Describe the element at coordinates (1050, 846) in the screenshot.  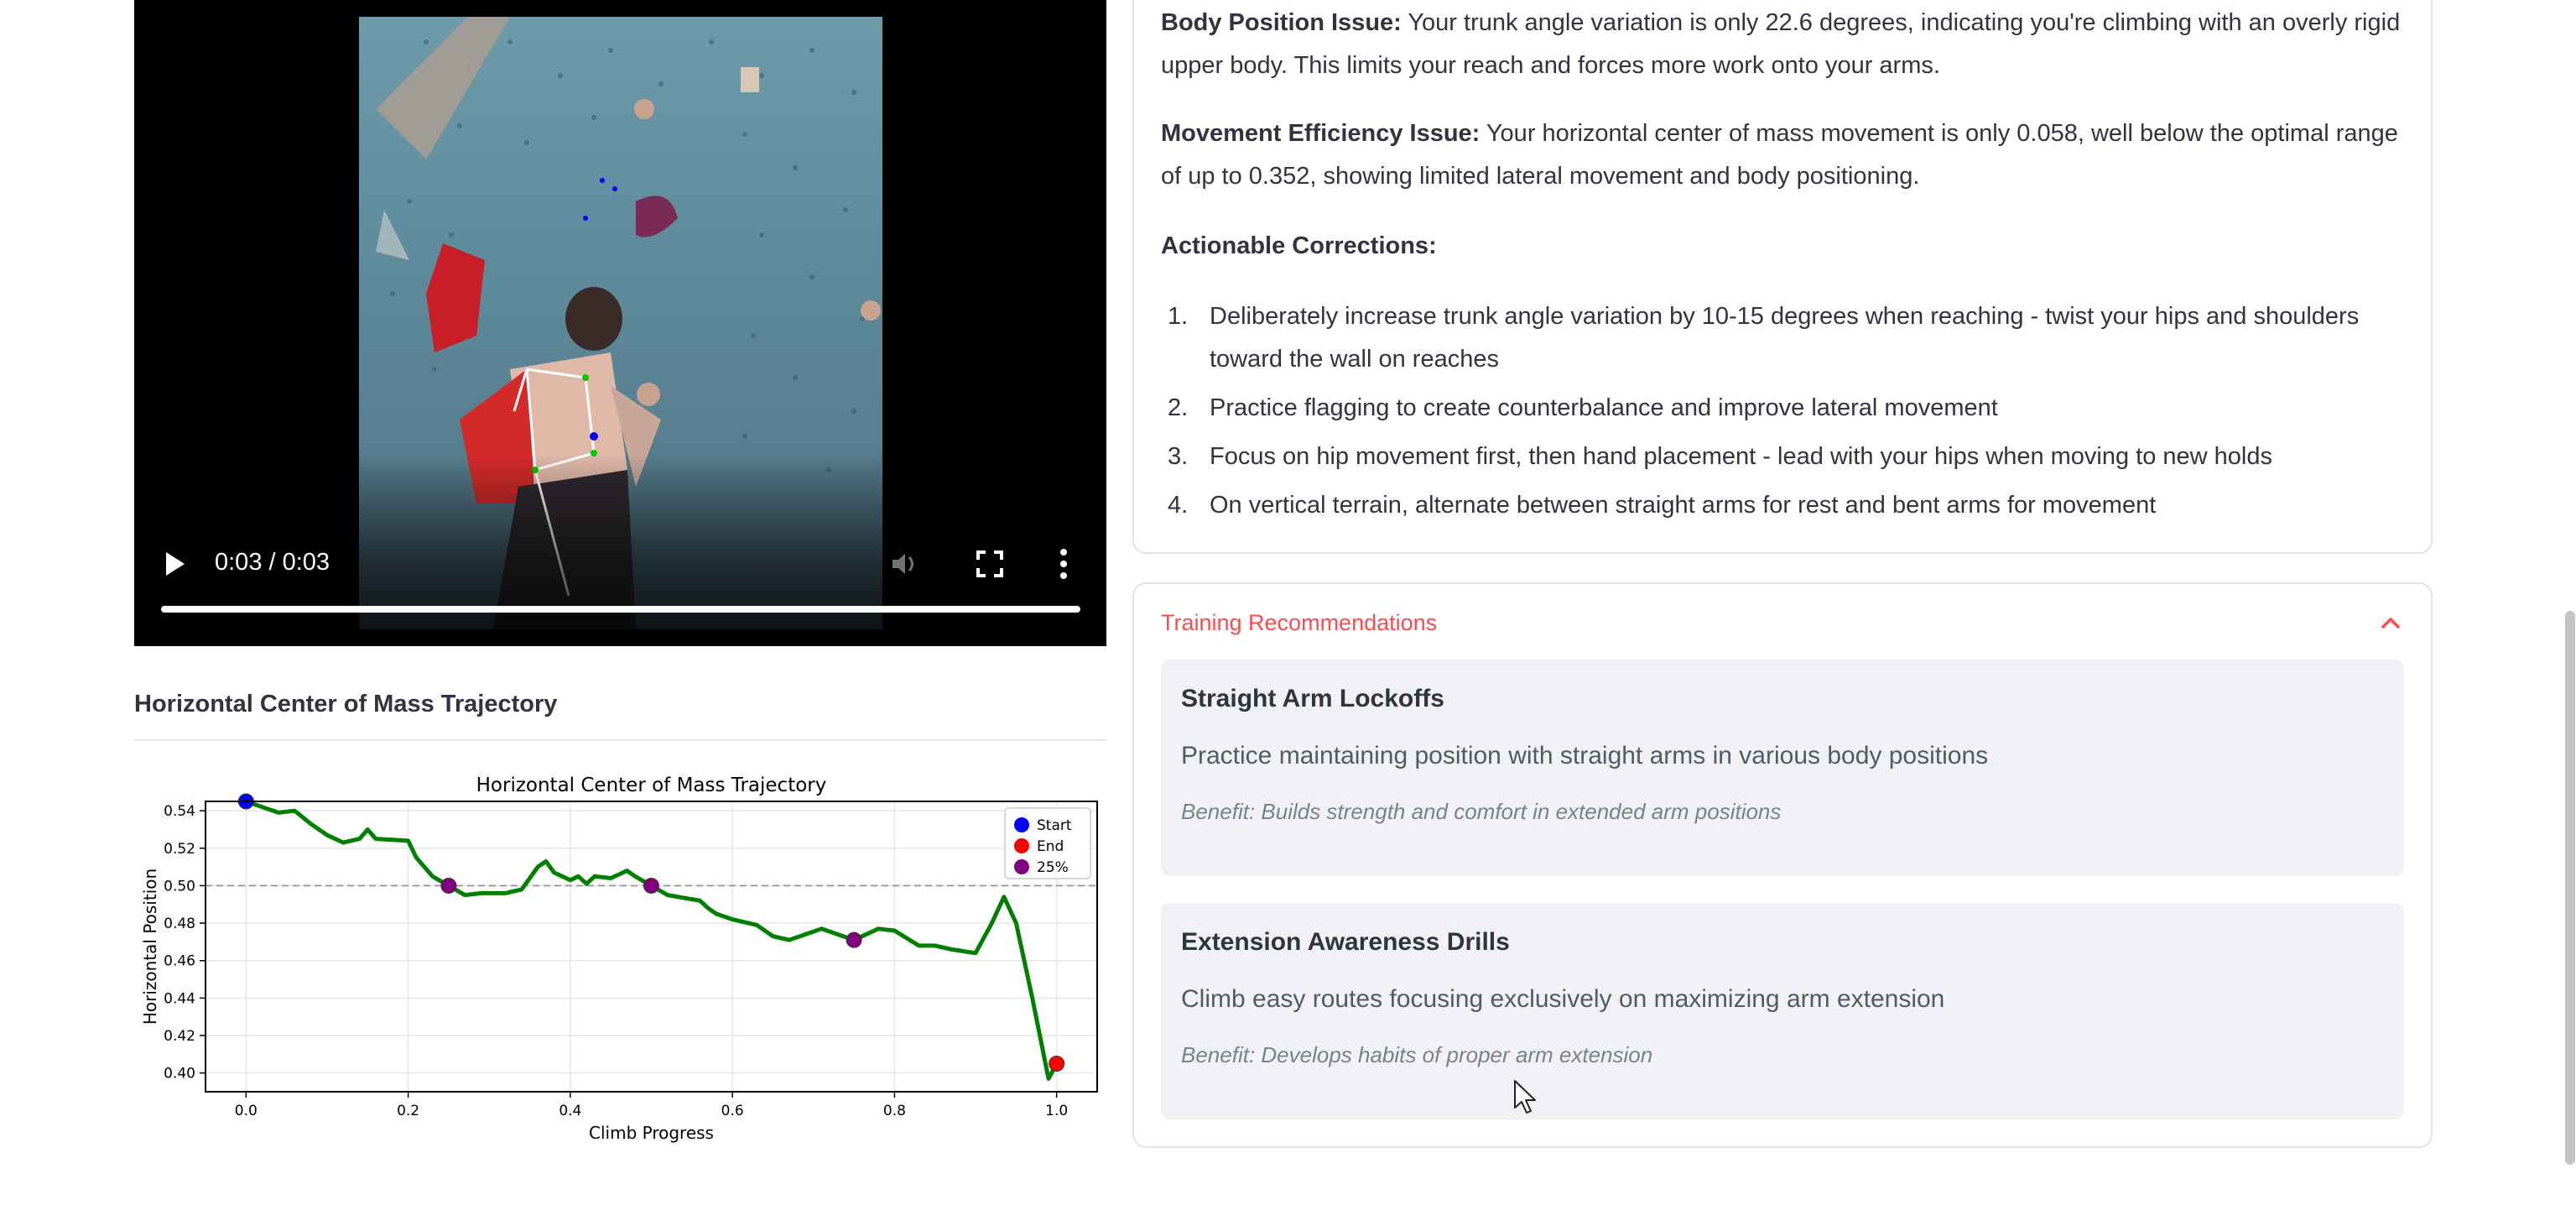
I see `legend-label: End` at that location.